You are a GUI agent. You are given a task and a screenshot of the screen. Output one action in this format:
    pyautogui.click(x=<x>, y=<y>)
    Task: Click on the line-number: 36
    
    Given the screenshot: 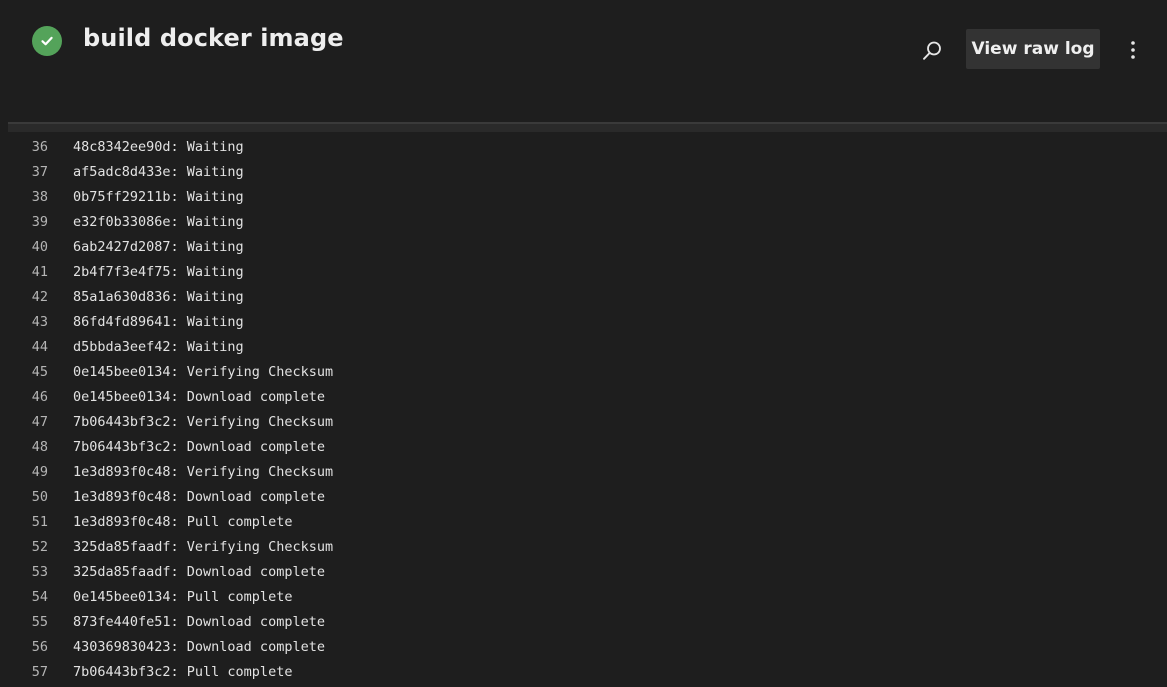 What is the action you would take?
    pyautogui.click(x=24, y=147)
    